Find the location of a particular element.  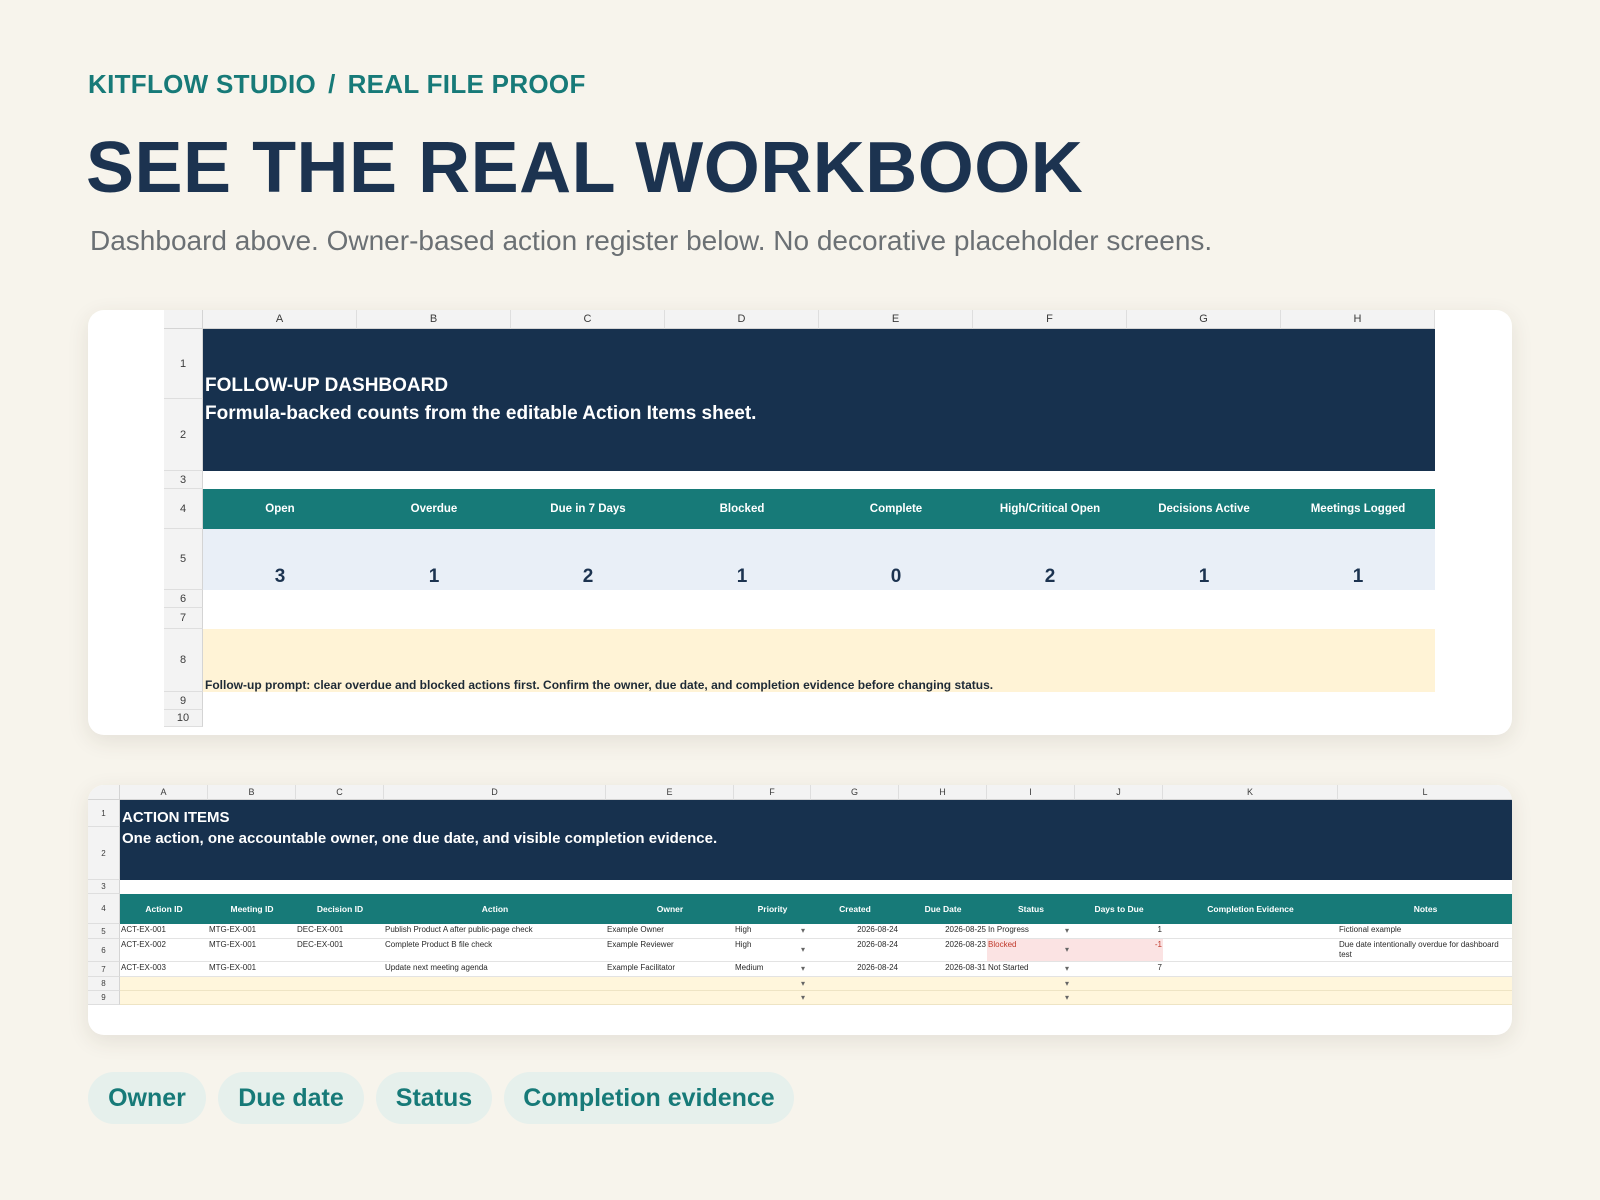

cell-action-id: ACT-EX-001 is located at coordinates (164, 931).